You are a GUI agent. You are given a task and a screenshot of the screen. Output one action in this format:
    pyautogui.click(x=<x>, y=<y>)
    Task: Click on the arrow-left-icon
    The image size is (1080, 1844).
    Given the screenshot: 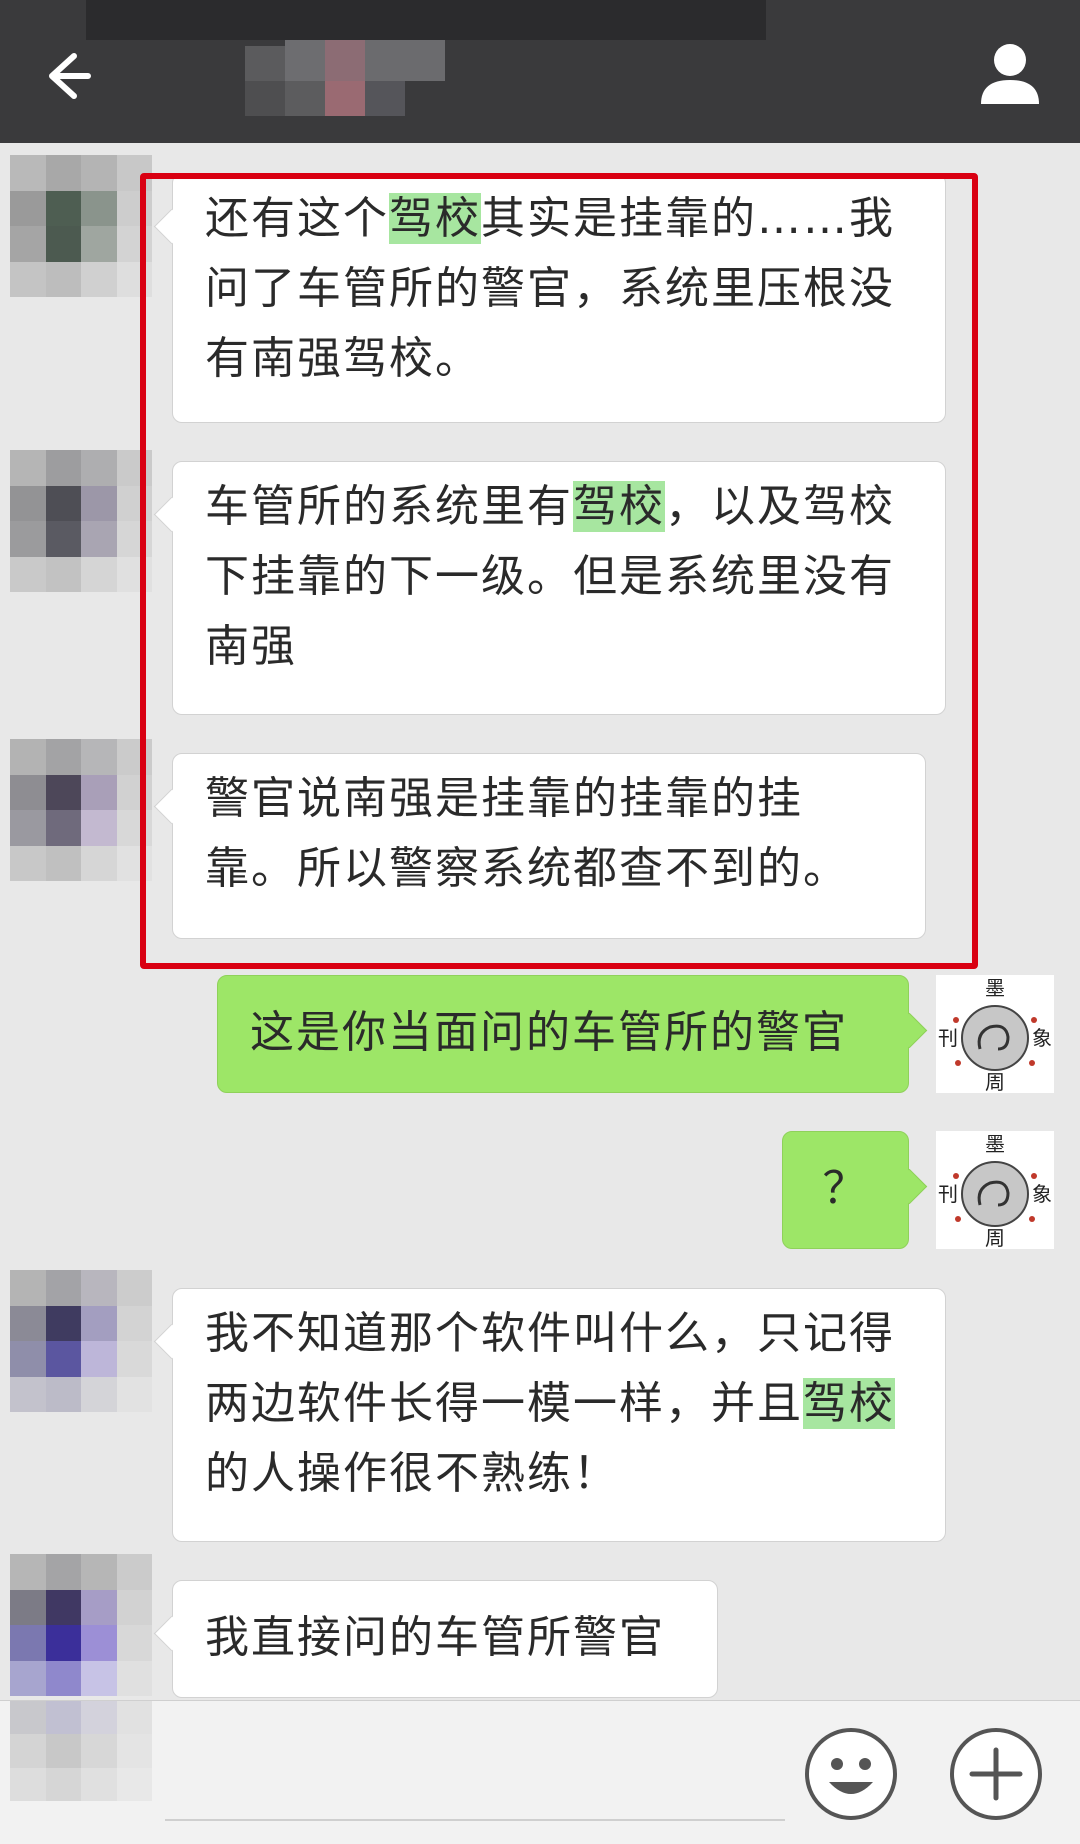 What is the action you would take?
    pyautogui.click(x=70, y=76)
    